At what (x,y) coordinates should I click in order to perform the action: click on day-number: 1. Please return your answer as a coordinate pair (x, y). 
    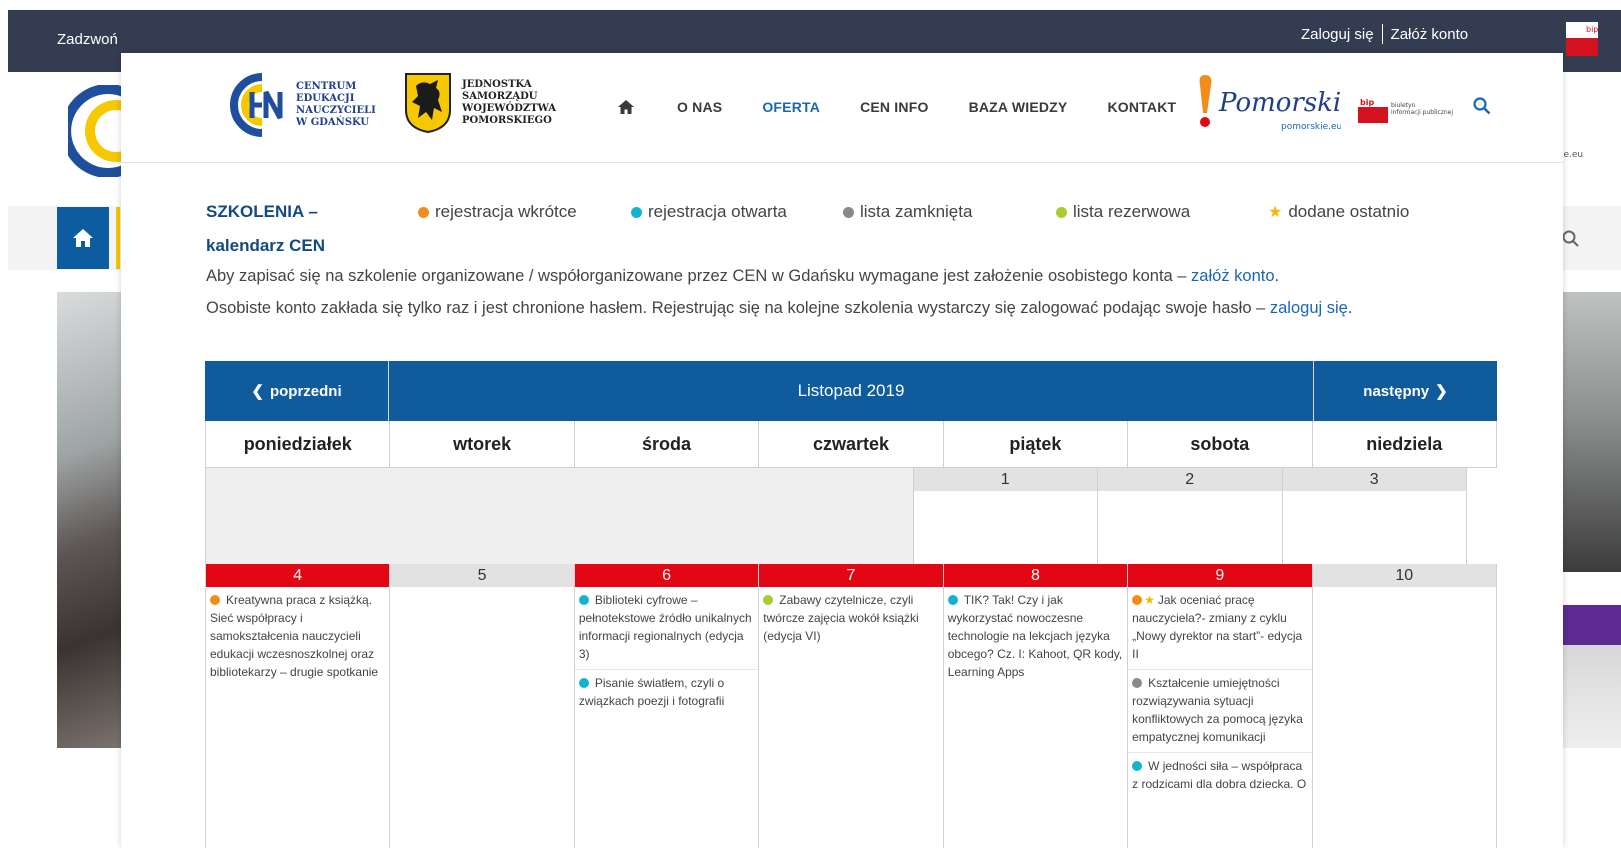
    Looking at the image, I should click on (1005, 479).